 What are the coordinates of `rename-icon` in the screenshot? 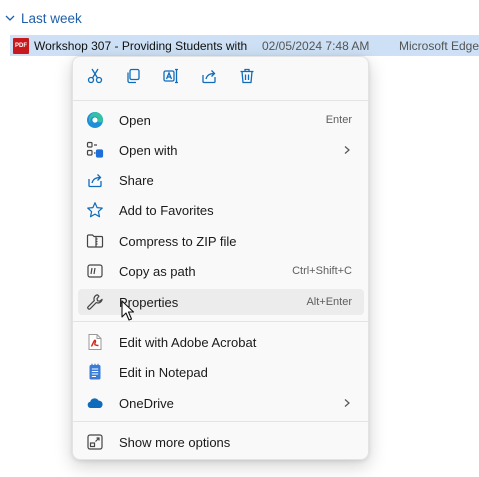 It's located at (171, 78).